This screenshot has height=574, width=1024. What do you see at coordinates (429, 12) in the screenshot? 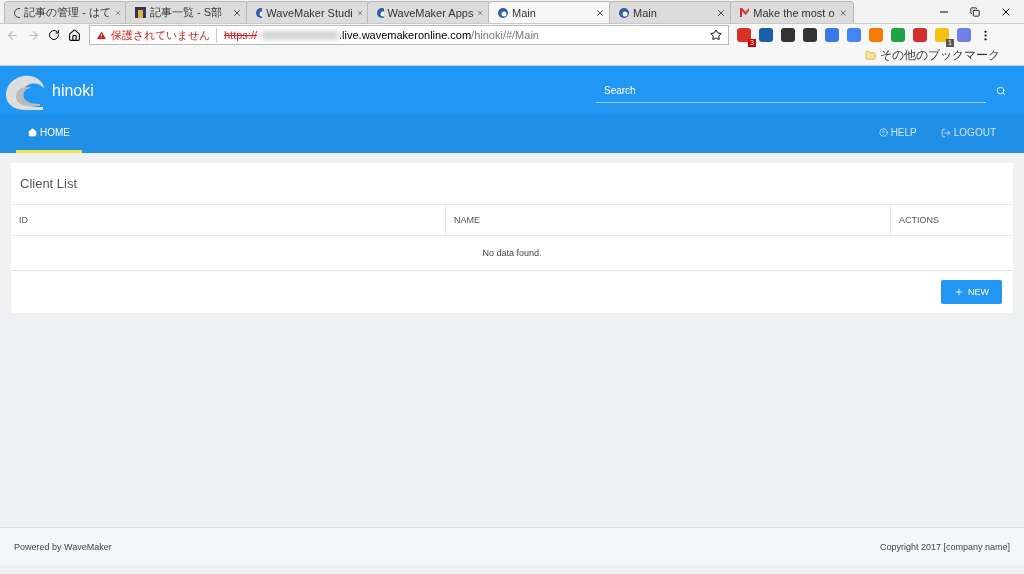
I see `browser-tab: WaveMaker Apps` at bounding box center [429, 12].